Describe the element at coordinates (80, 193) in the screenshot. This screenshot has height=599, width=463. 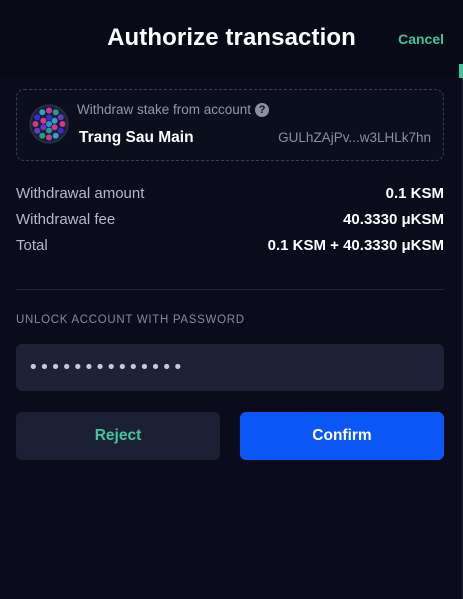
I see `detail-label: Withdrawal amount` at that location.